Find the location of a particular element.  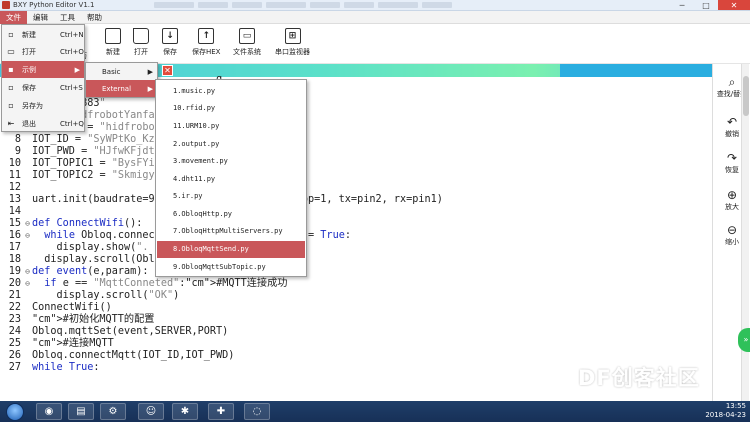

zoom-in-icon: ⊕ is located at coordinates (732, 195).